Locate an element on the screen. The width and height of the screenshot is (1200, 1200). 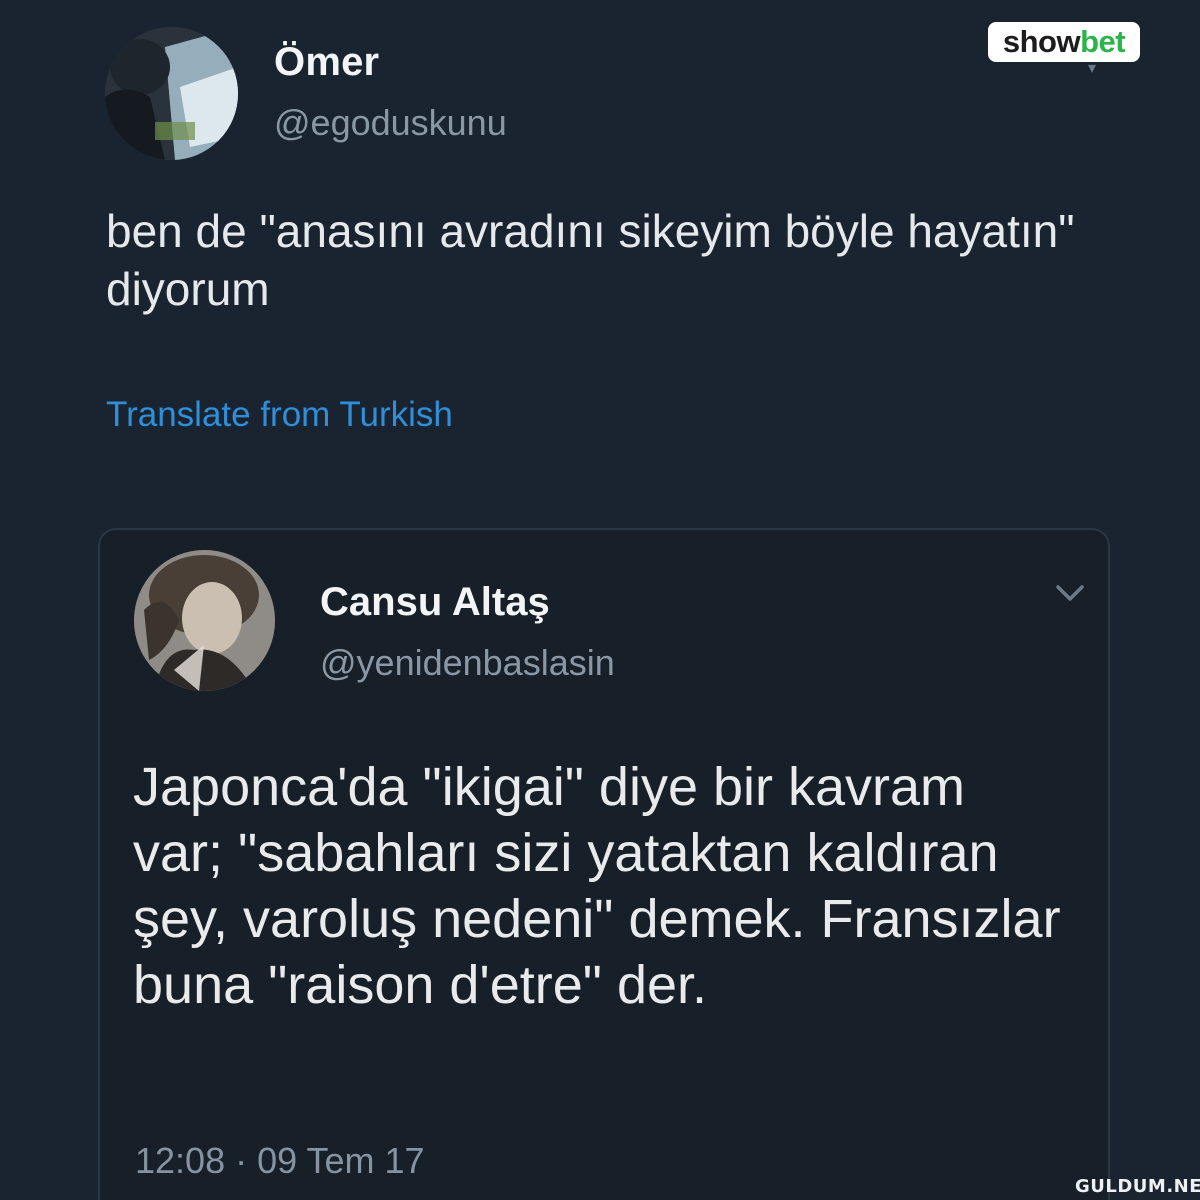
translate-link: Translate from Turkish is located at coordinates (279, 415).